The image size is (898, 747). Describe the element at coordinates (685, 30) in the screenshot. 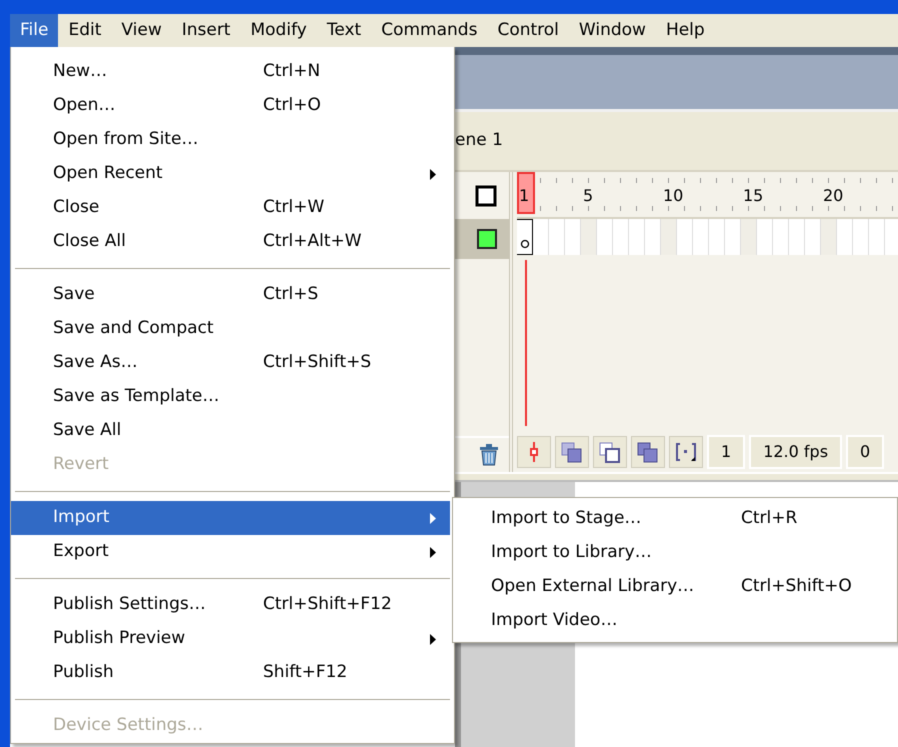

I see `menu-item: Help` at that location.